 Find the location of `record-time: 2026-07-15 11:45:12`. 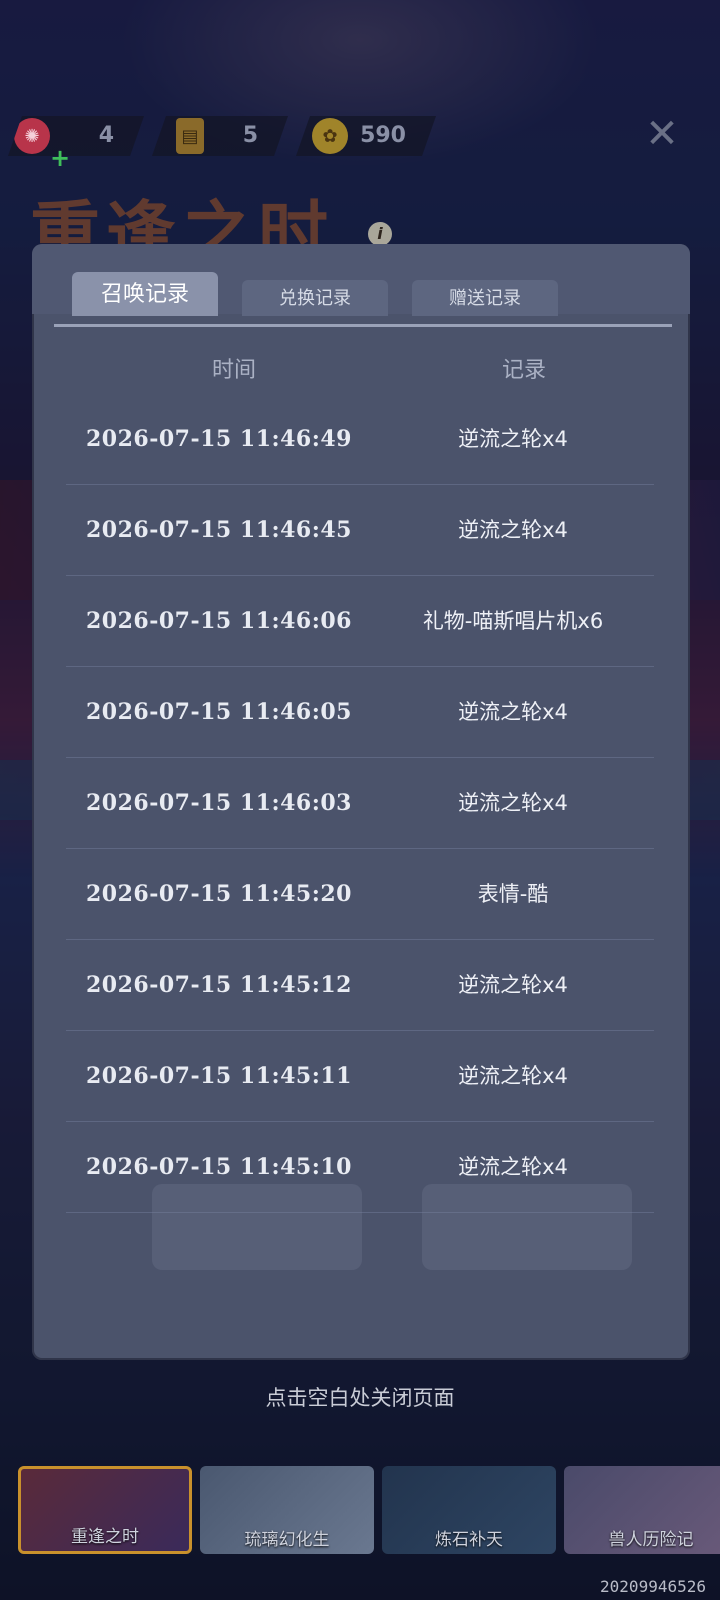

record-time: 2026-07-15 11:45:12 is located at coordinates (219, 985).